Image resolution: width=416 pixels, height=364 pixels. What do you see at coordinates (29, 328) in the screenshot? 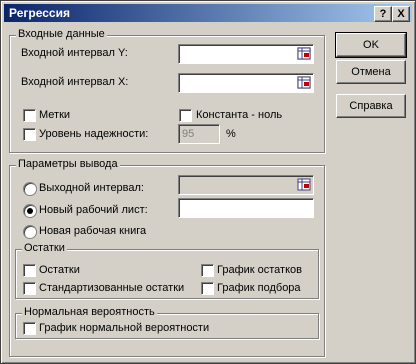
I see `normal-plot-checkbox` at bounding box center [29, 328].